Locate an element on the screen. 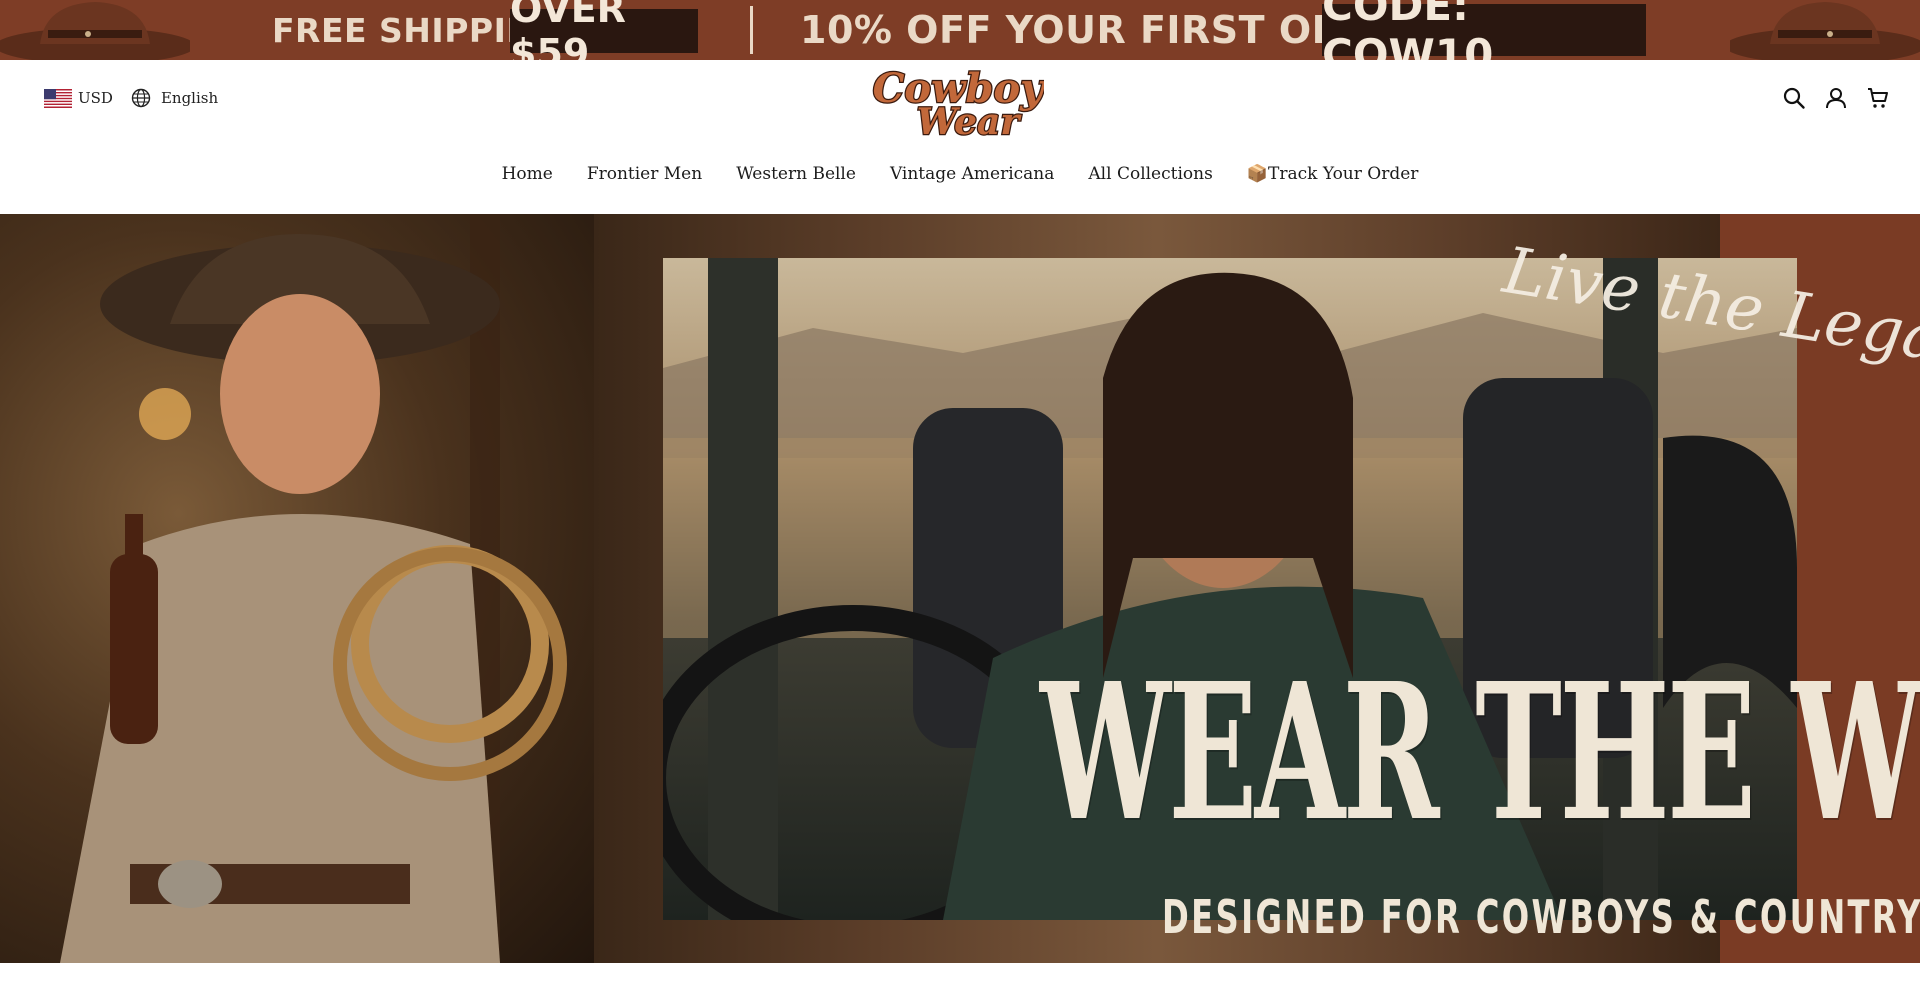 This screenshot has height=993, width=1920. search-icon is located at coordinates (1794, 98).